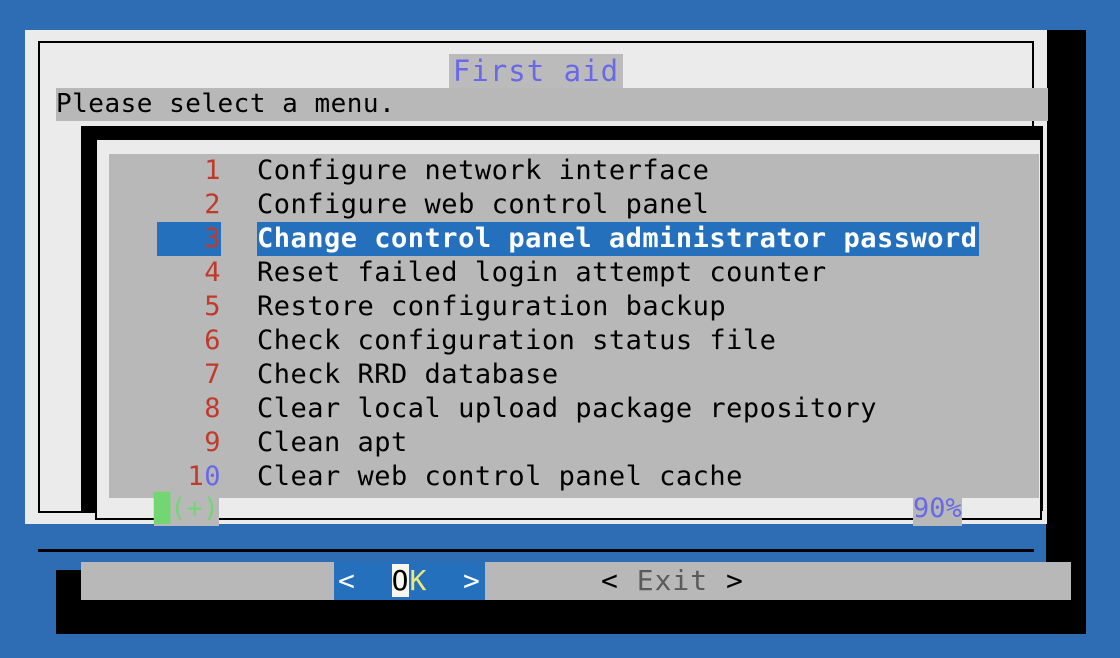 This screenshot has width=1120, height=658. What do you see at coordinates (472, 580) in the screenshot?
I see `ok-right-bracket: >` at bounding box center [472, 580].